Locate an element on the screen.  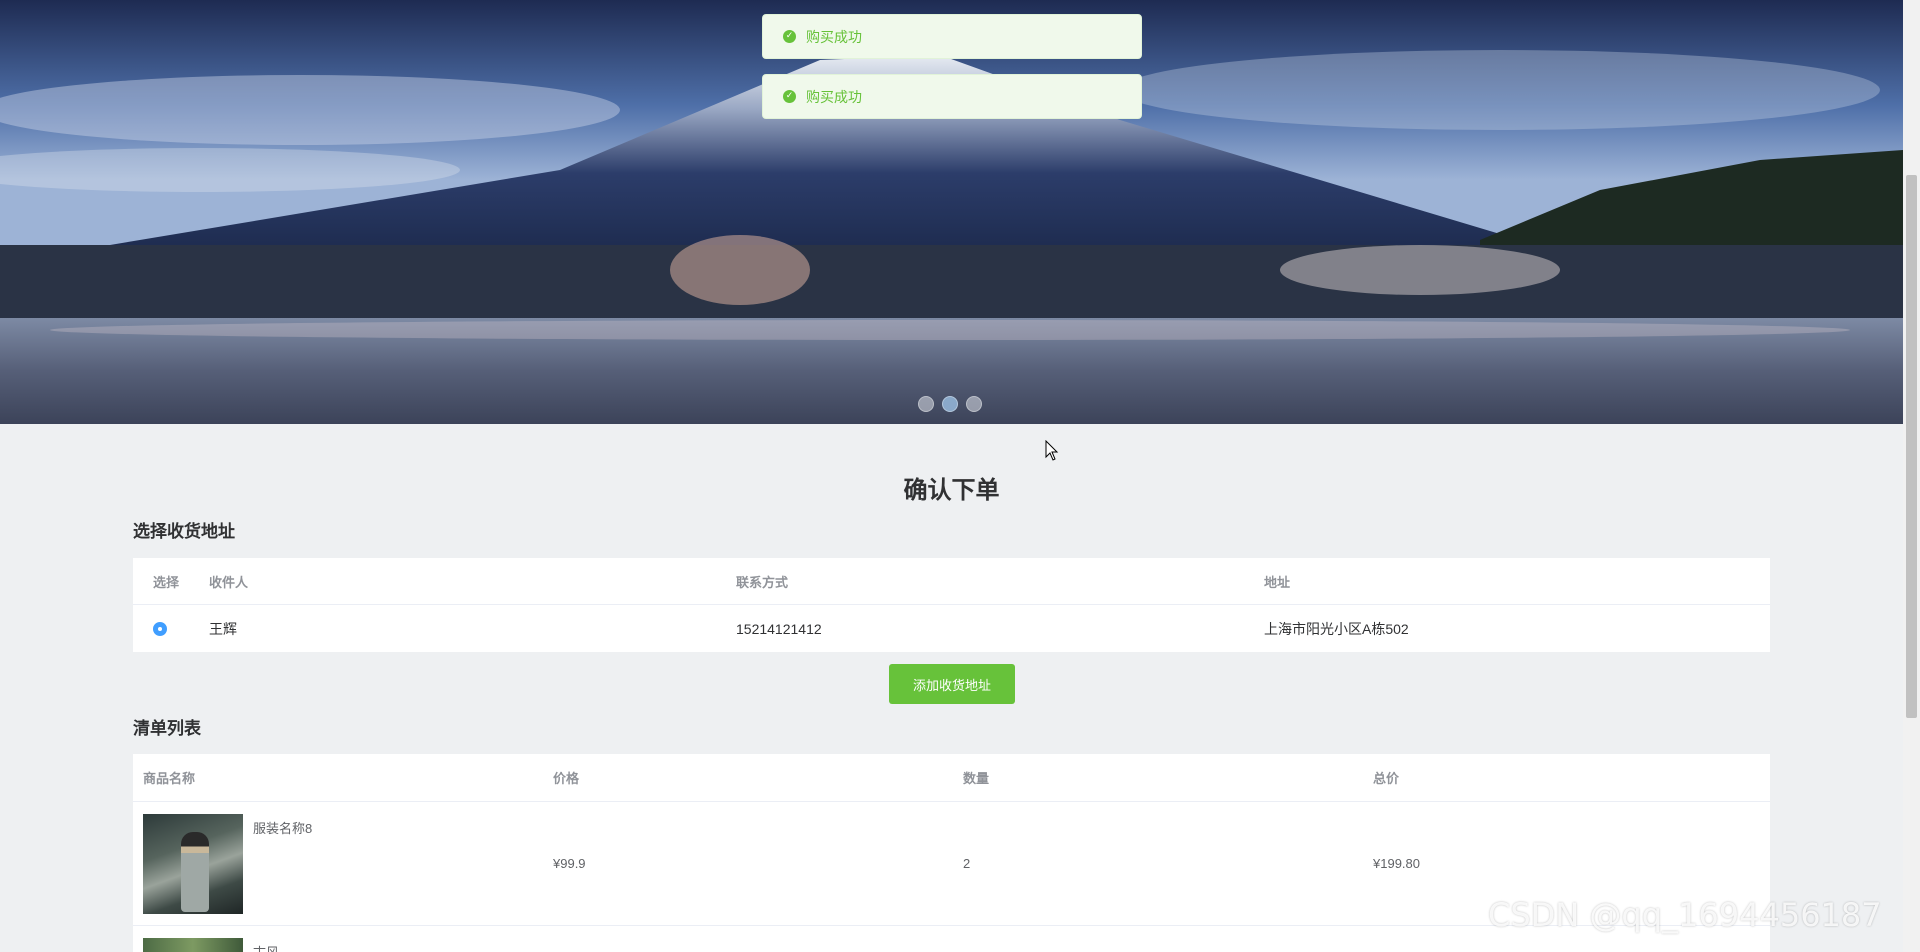
product-quantity: 2 is located at coordinates (967, 863).